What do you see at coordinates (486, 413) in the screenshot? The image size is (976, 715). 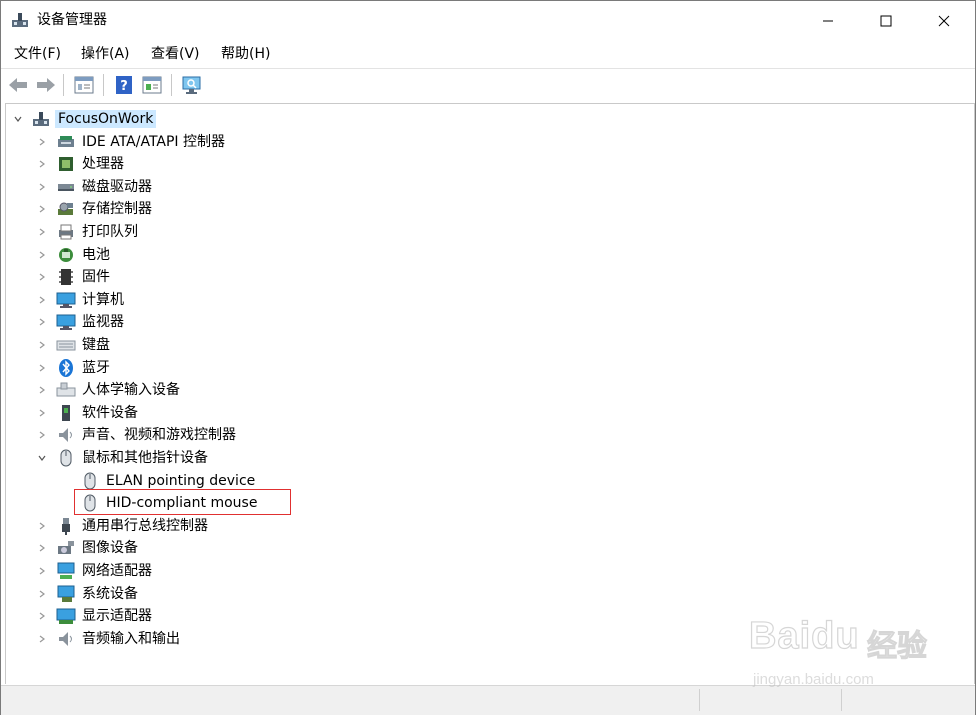 I see `tree-category-node: 软件设备` at bounding box center [486, 413].